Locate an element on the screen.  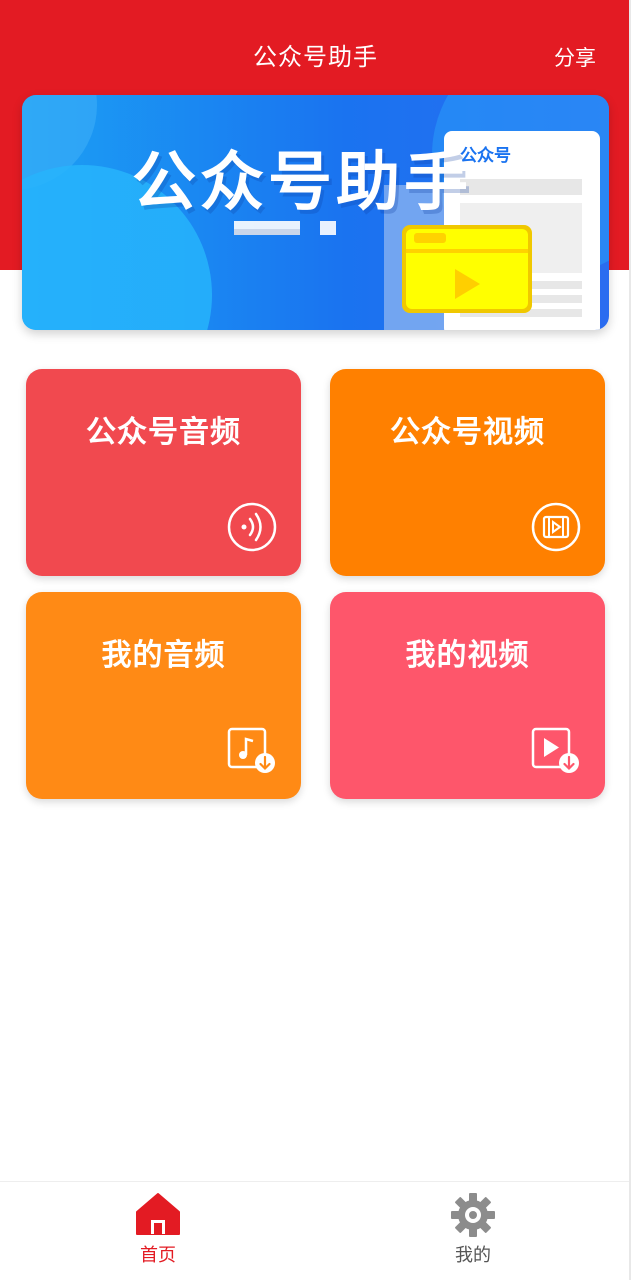
tile-official-video: 公众号视频 is located at coordinates (467, 472).